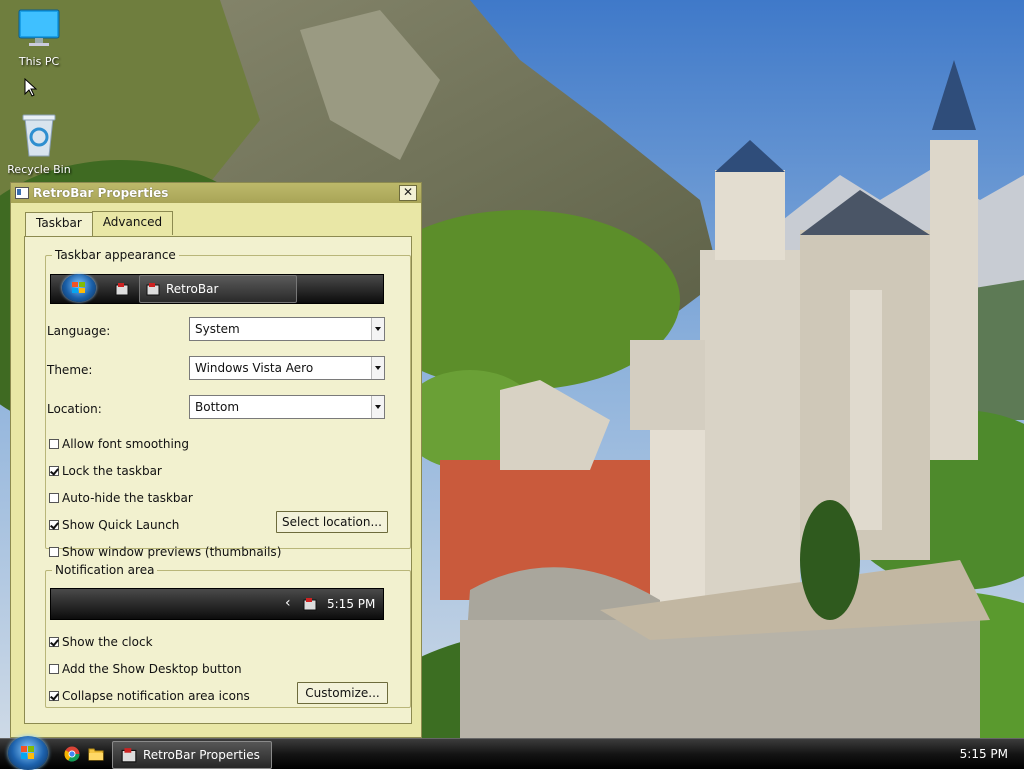 This screenshot has width=1024, height=770. What do you see at coordinates (96, 754) in the screenshot?
I see `file-explorer-icon` at bounding box center [96, 754].